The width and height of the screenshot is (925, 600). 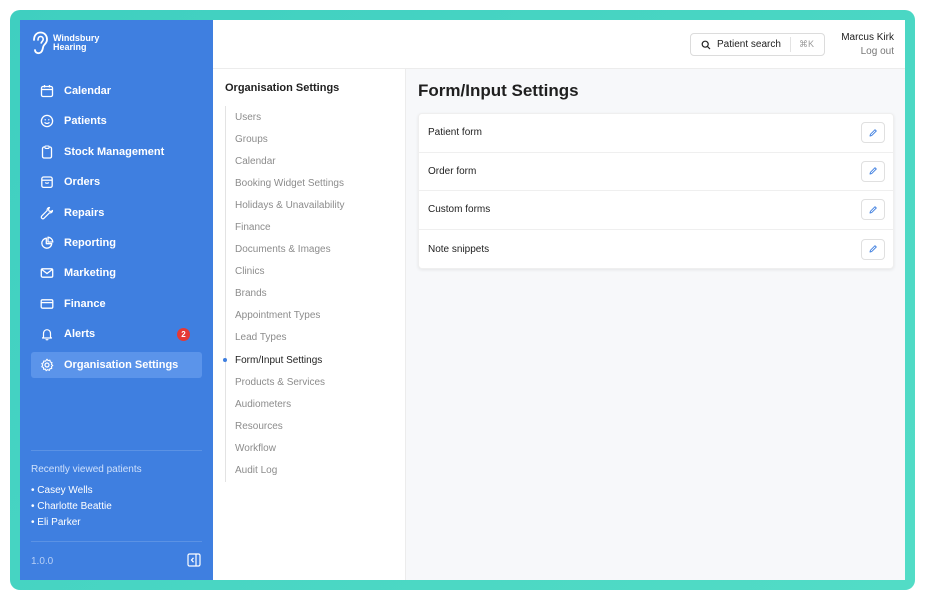 What do you see at coordinates (284, 360) in the screenshot?
I see `subnav-item-form-input-settings: Form/Input Settings` at bounding box center [284, 360].